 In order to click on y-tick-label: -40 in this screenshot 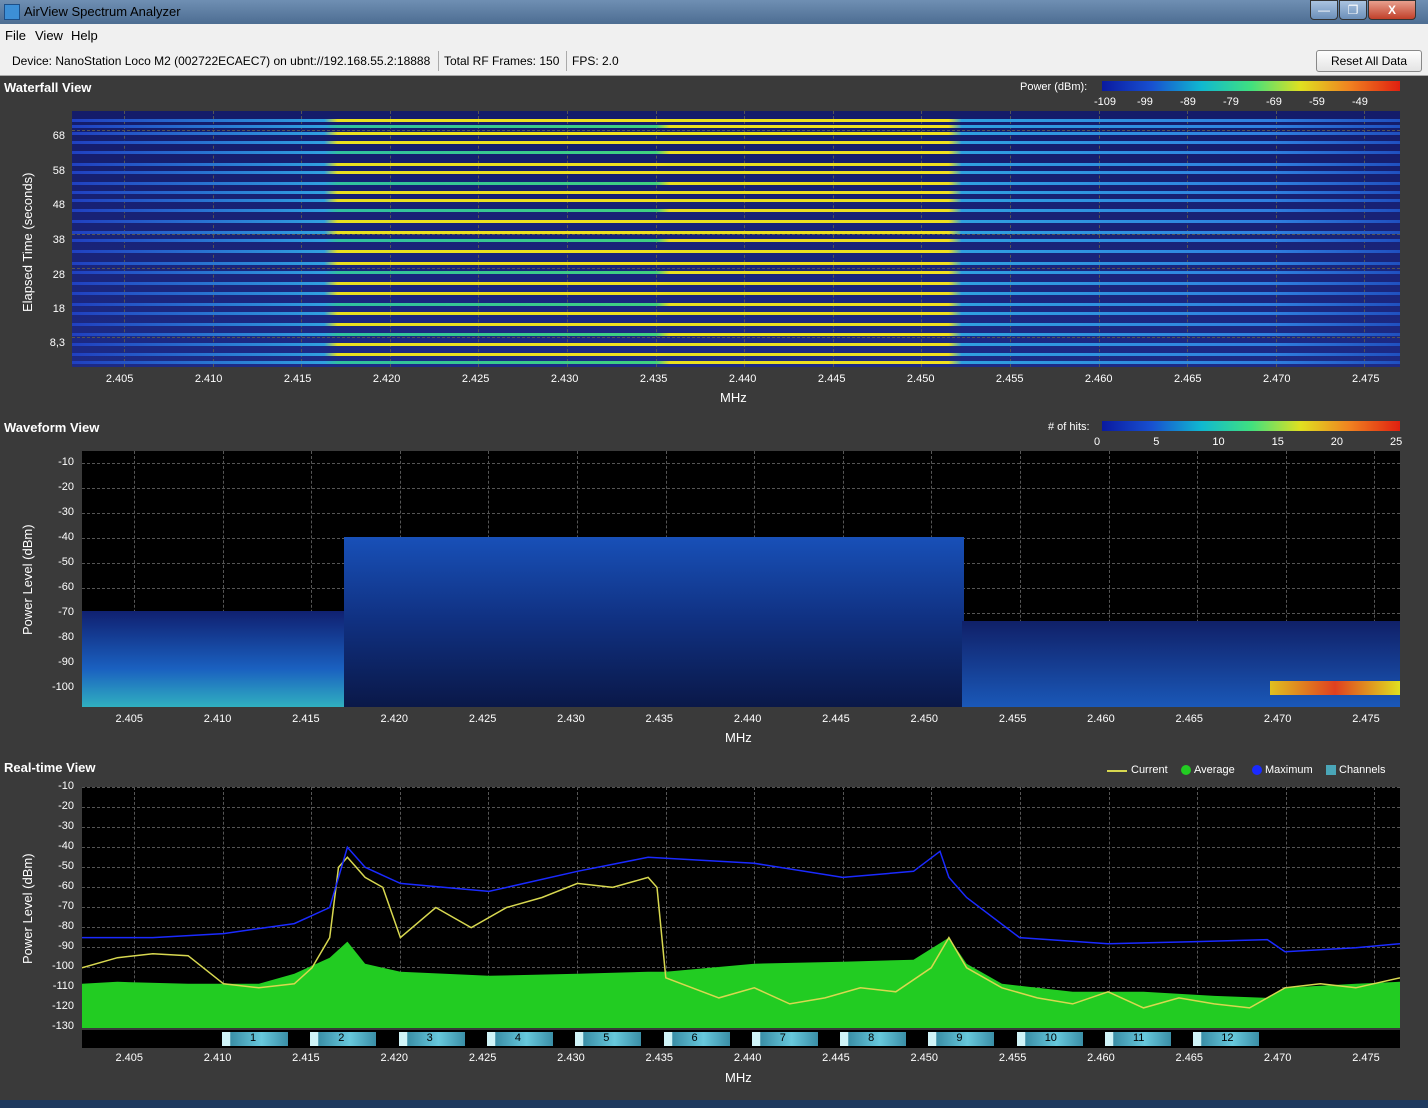, I will do `click(66, 846)`.